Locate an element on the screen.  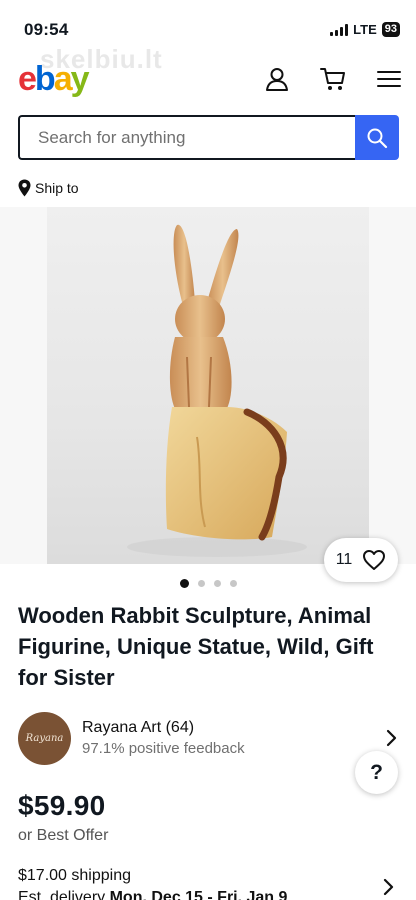
search-icon is located at coordinates (377, 138).